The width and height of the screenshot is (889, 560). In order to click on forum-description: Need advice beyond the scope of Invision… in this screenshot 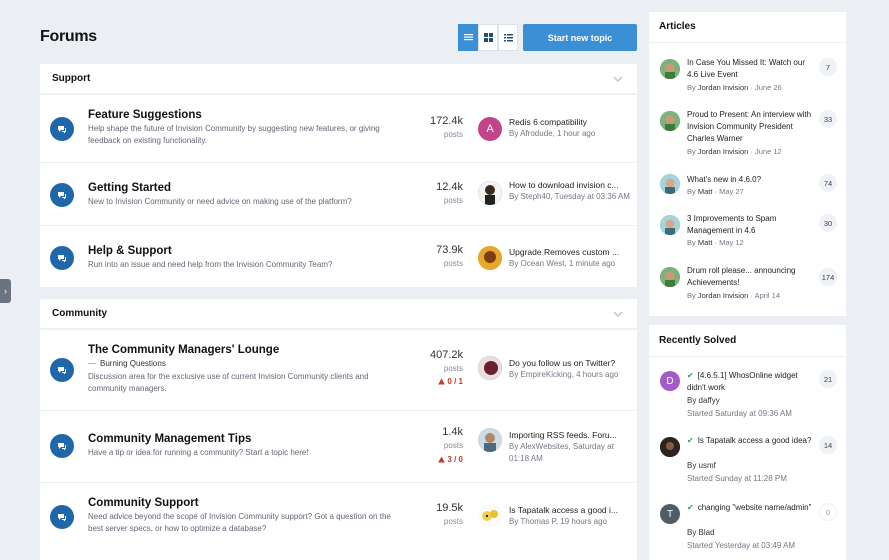, I will do `click(239, 522)`.